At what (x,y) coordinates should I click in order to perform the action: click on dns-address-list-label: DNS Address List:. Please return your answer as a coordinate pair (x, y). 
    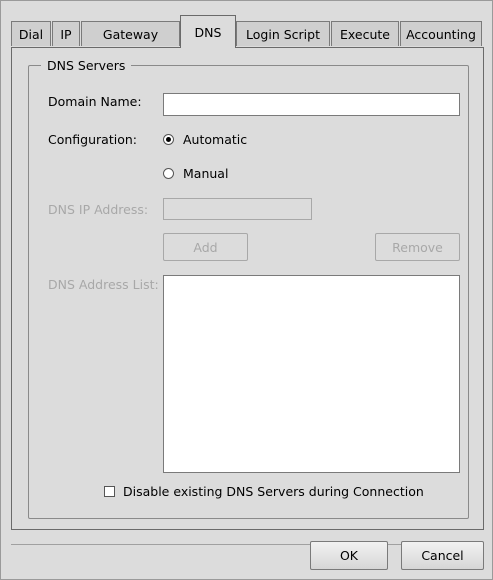
    Looking at the image, I should click on (103, 284).